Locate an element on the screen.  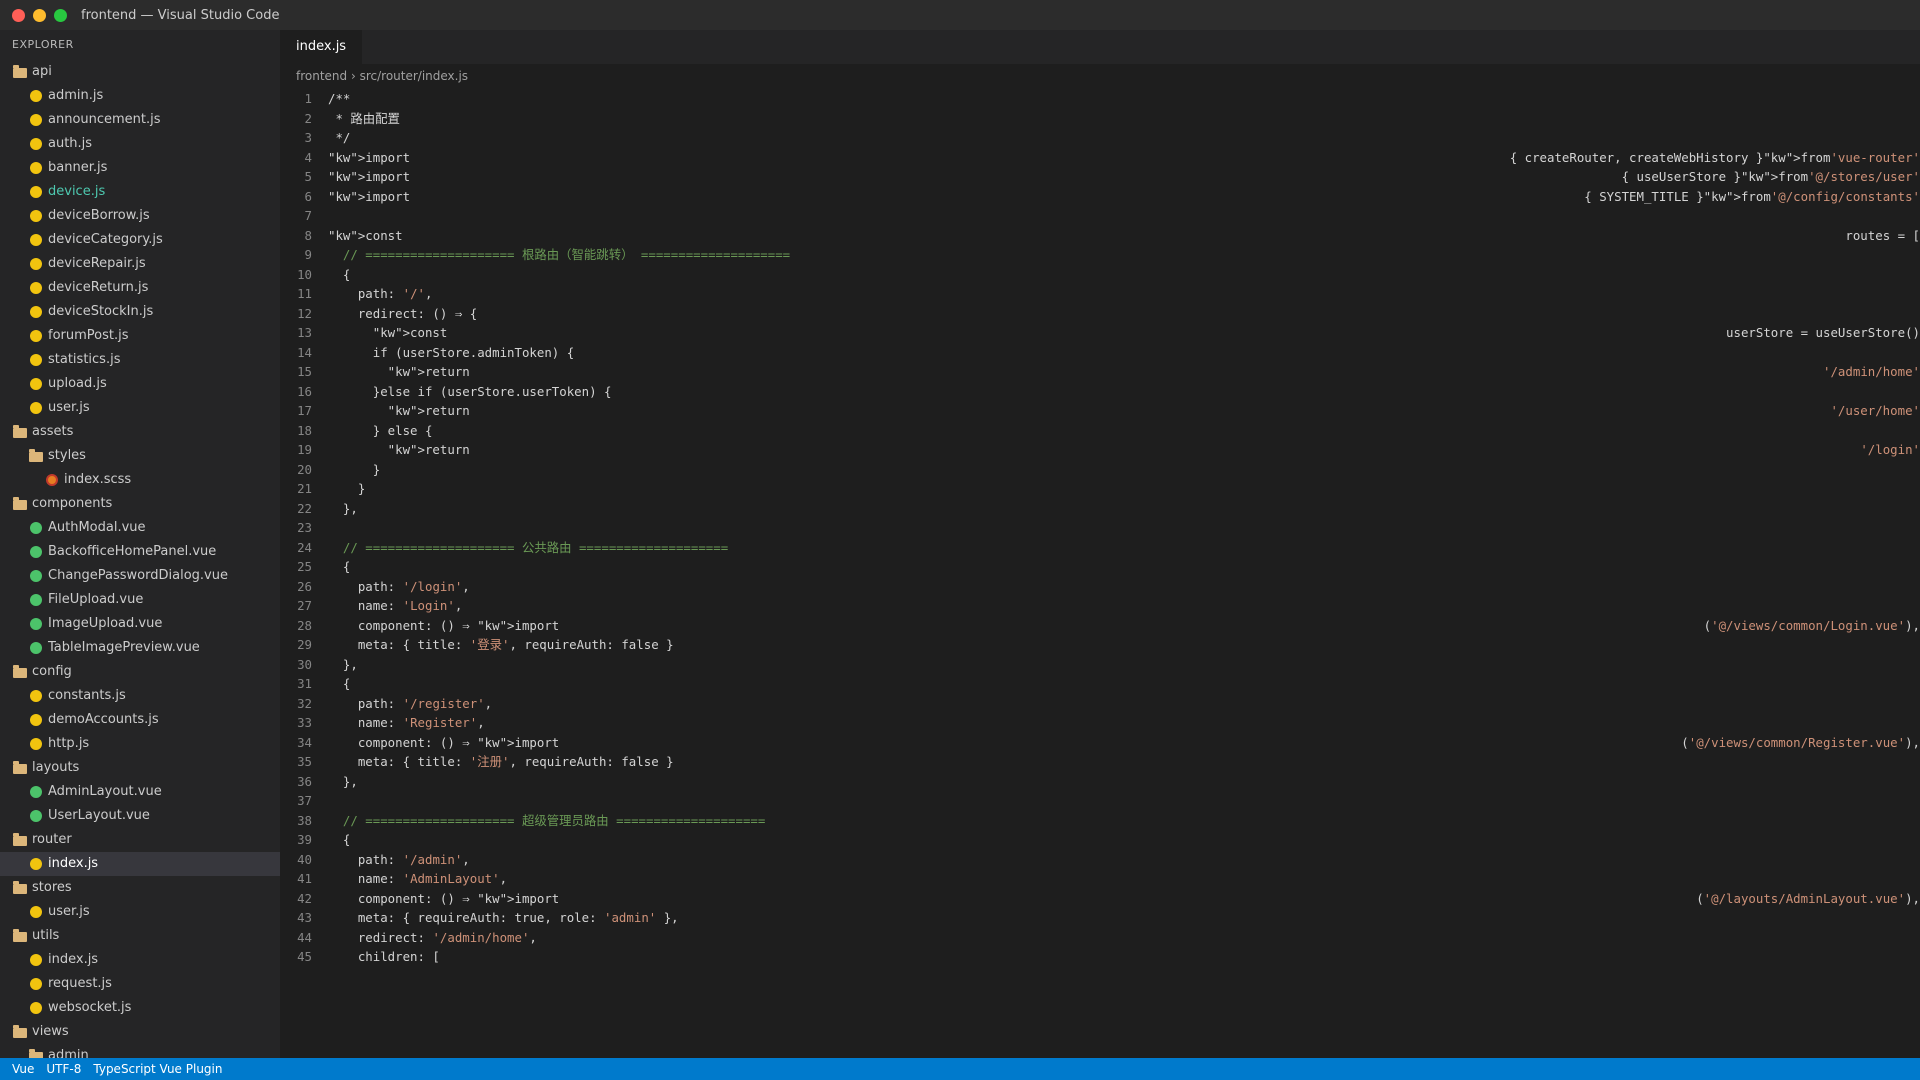
code-token: "kw">import is located at coordinates (369, 196).